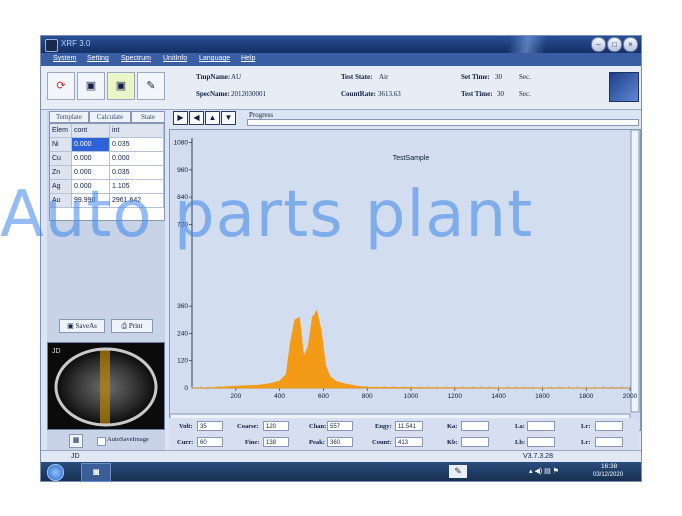 This screenshot has width=682, height=516. Describe the element at coordinates (55, 472) in the screenshot. I see `start-menu-icon` at that location.